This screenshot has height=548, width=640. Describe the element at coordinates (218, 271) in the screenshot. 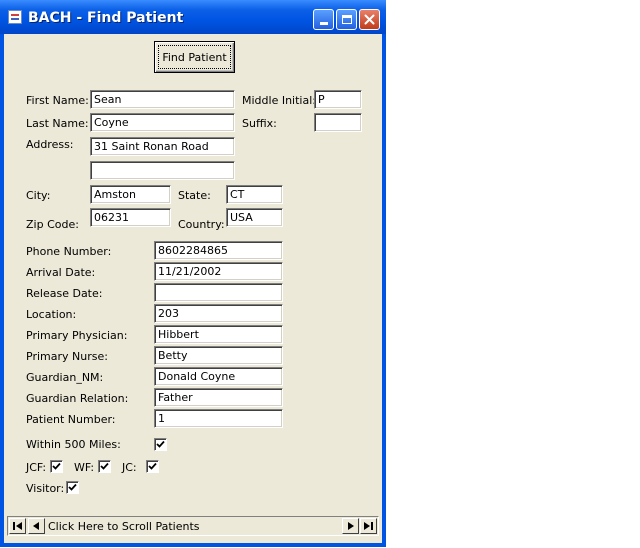

I see `arrival-date-field: 11/21/2002` at that location.